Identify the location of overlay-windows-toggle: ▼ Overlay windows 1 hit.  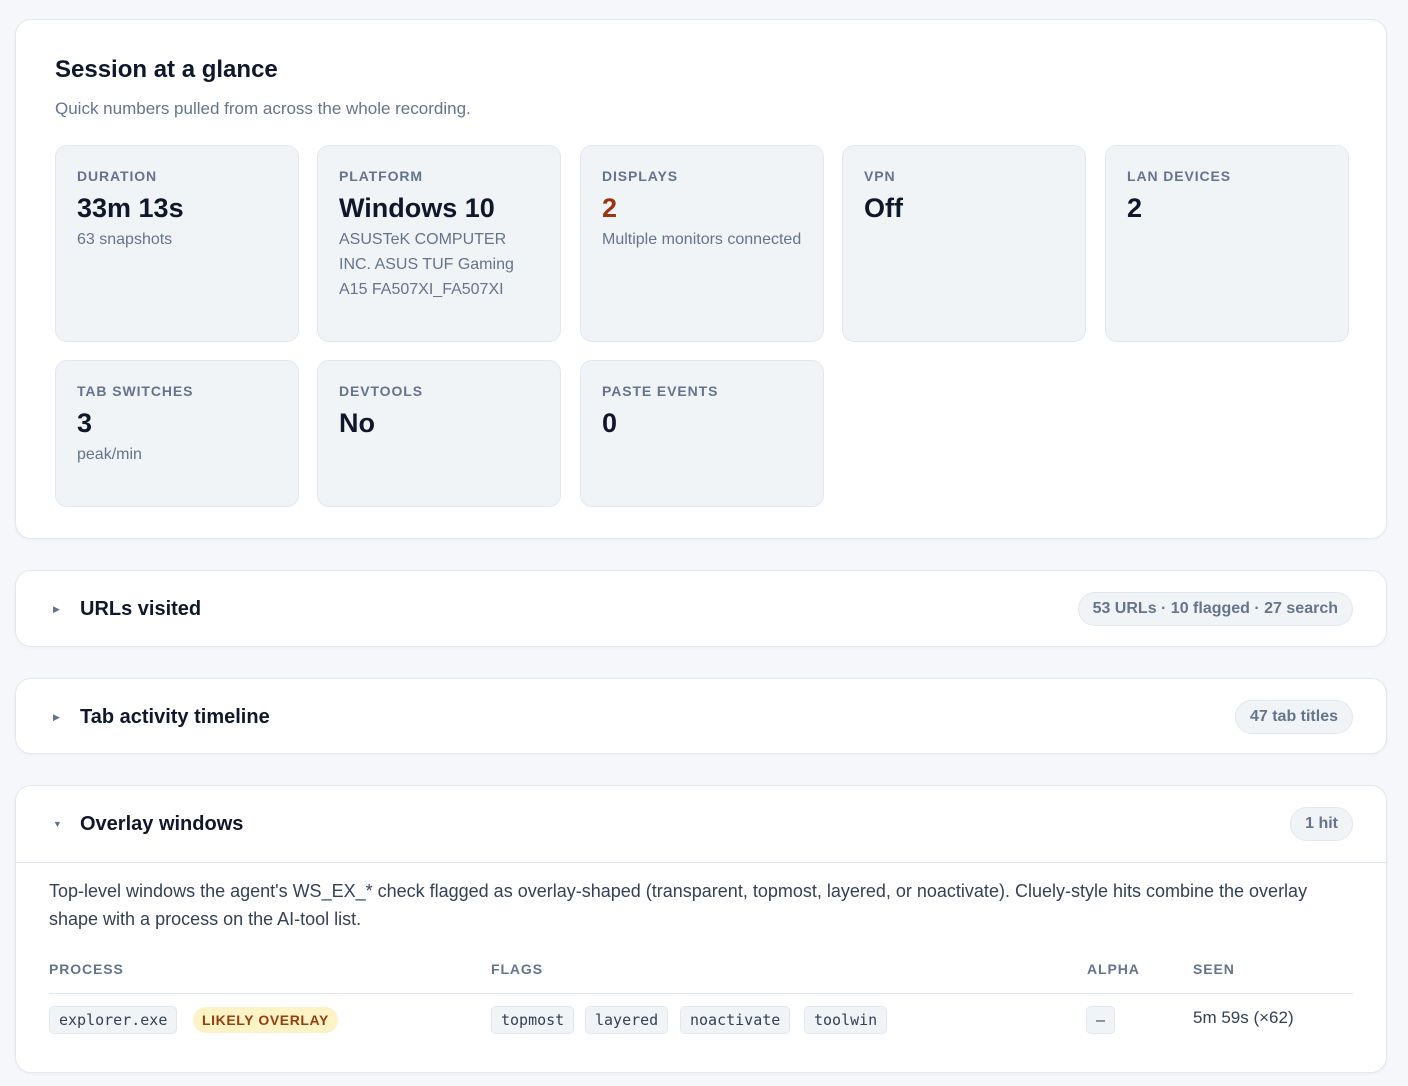
(701, 824).